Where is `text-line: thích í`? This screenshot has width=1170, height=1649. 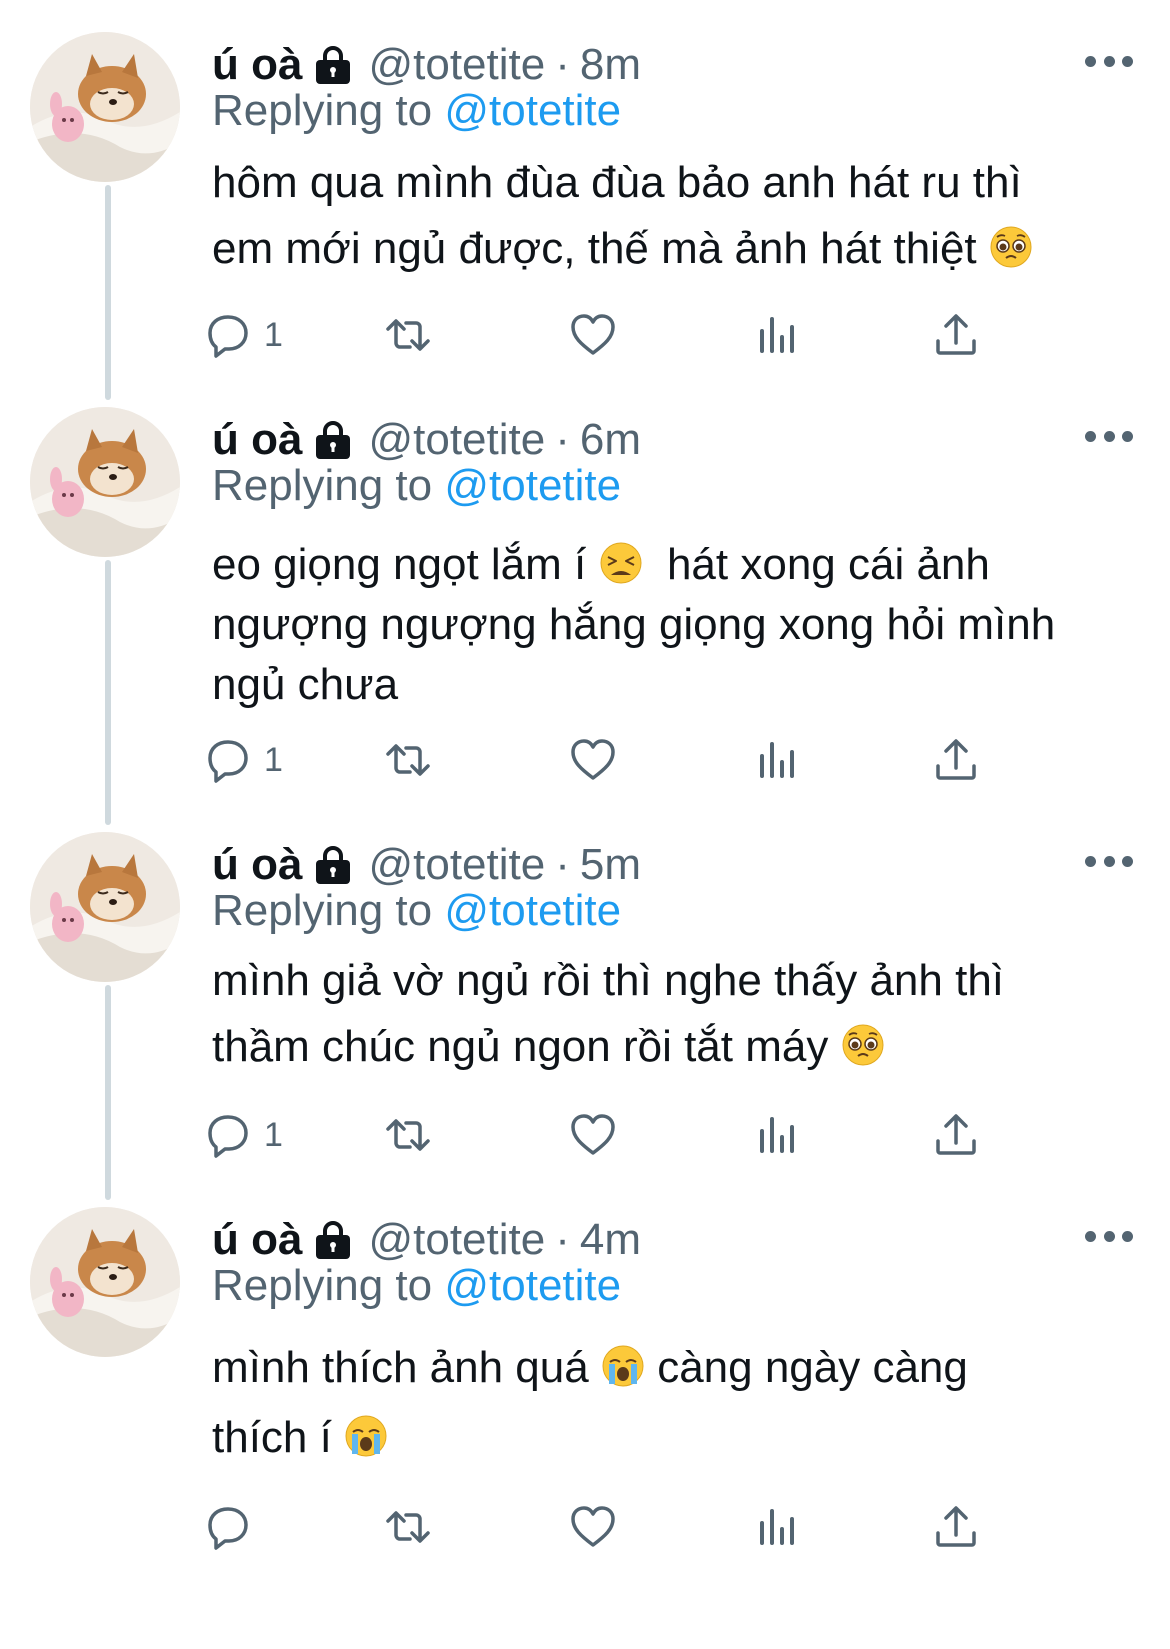
text-line: thích í is located at coordinates (677, 1438).